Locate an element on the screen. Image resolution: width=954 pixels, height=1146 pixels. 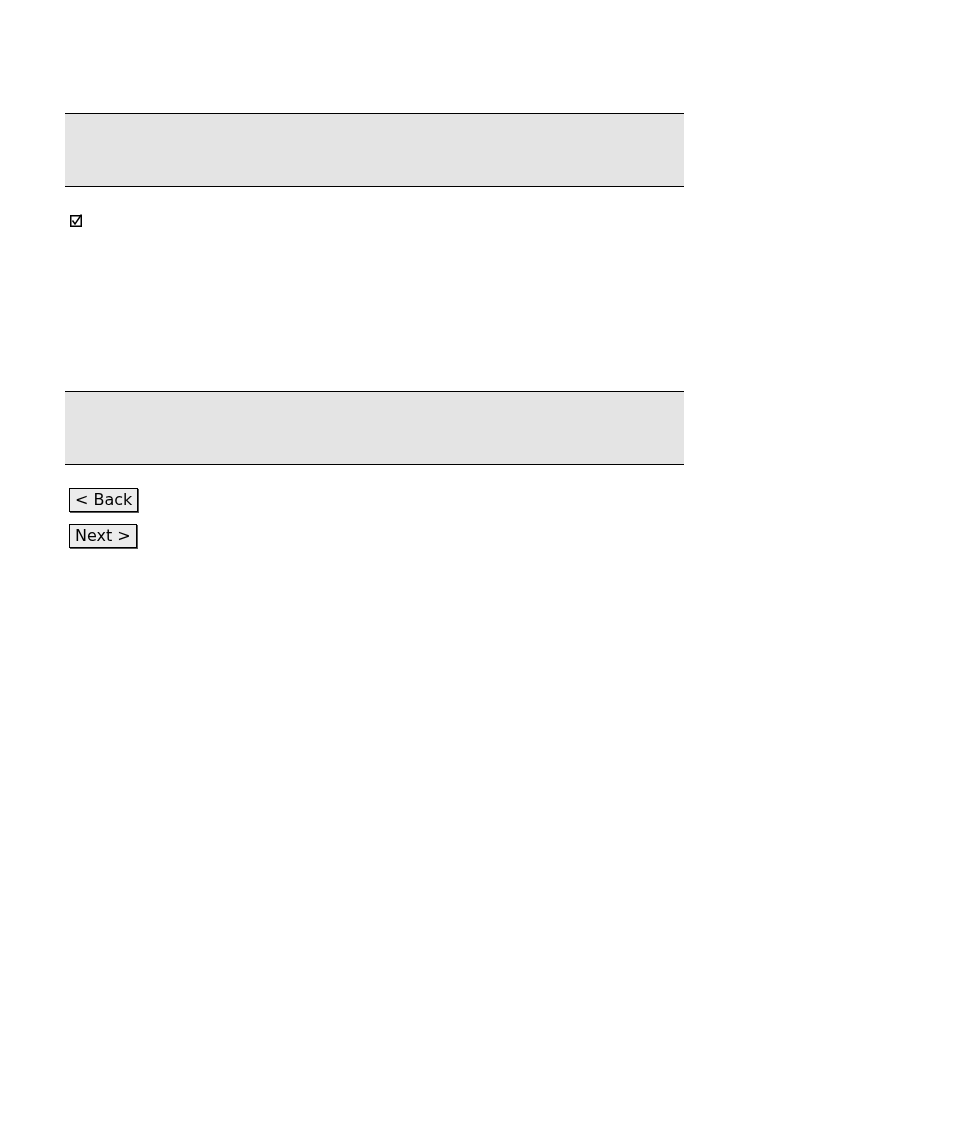
nav-button: < Back is located at coordinates (104, 500).